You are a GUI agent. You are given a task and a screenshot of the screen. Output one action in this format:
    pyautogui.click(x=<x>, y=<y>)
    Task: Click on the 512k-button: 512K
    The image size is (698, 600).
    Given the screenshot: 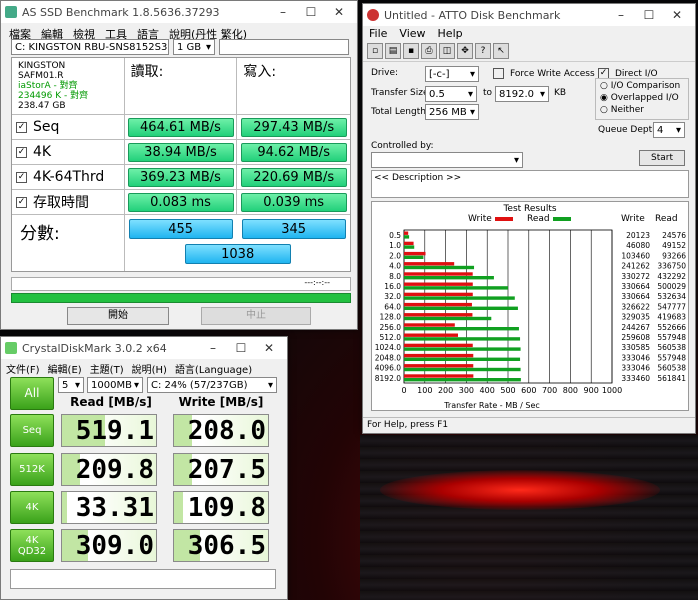 What is the action you would take?
    pyautogui.click(x=32, y=469)
    